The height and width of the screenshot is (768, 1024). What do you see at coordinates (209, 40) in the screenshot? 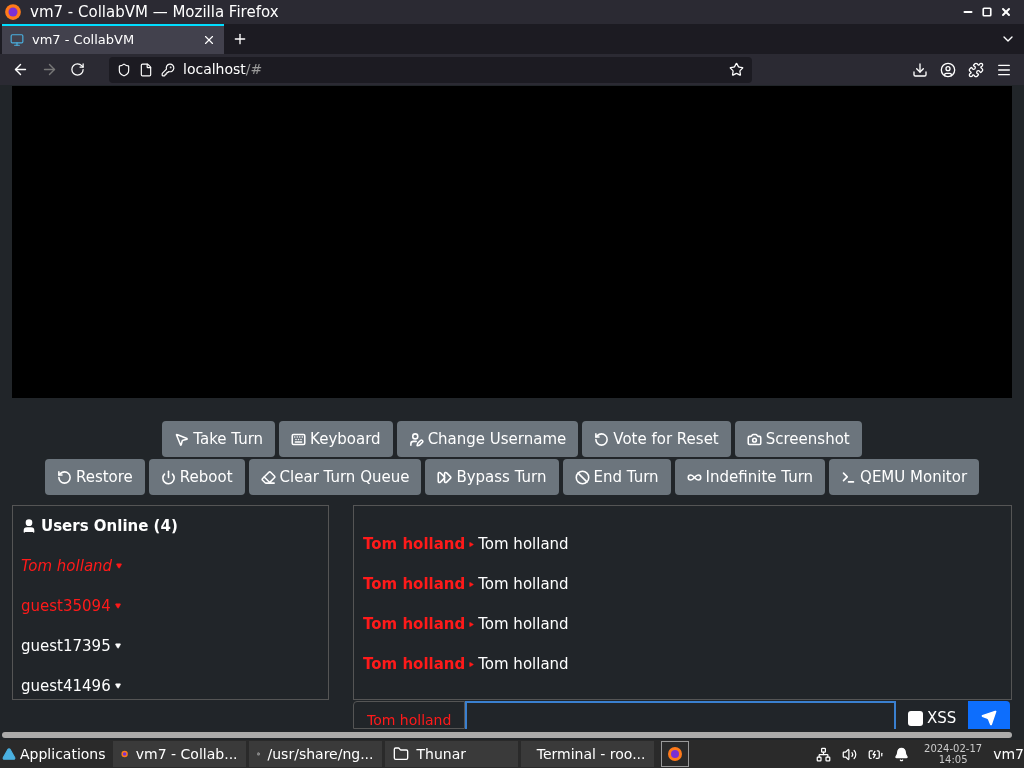
I see `close-tab-icon` at bounding box center [209, 40].